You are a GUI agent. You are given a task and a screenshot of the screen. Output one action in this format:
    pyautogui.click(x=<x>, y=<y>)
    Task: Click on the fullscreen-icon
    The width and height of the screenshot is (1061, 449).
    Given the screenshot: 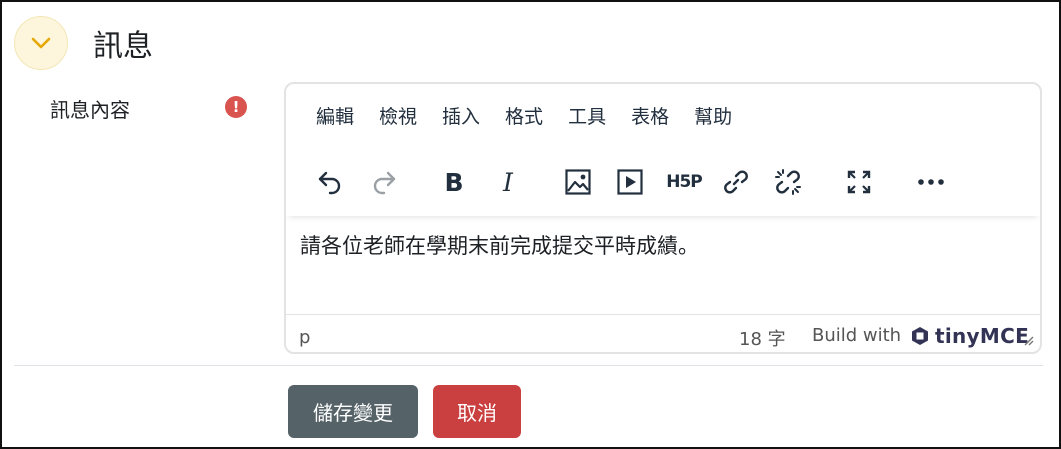 What is the action you would take?
    pyautogui.click(x=859, y=182)
    